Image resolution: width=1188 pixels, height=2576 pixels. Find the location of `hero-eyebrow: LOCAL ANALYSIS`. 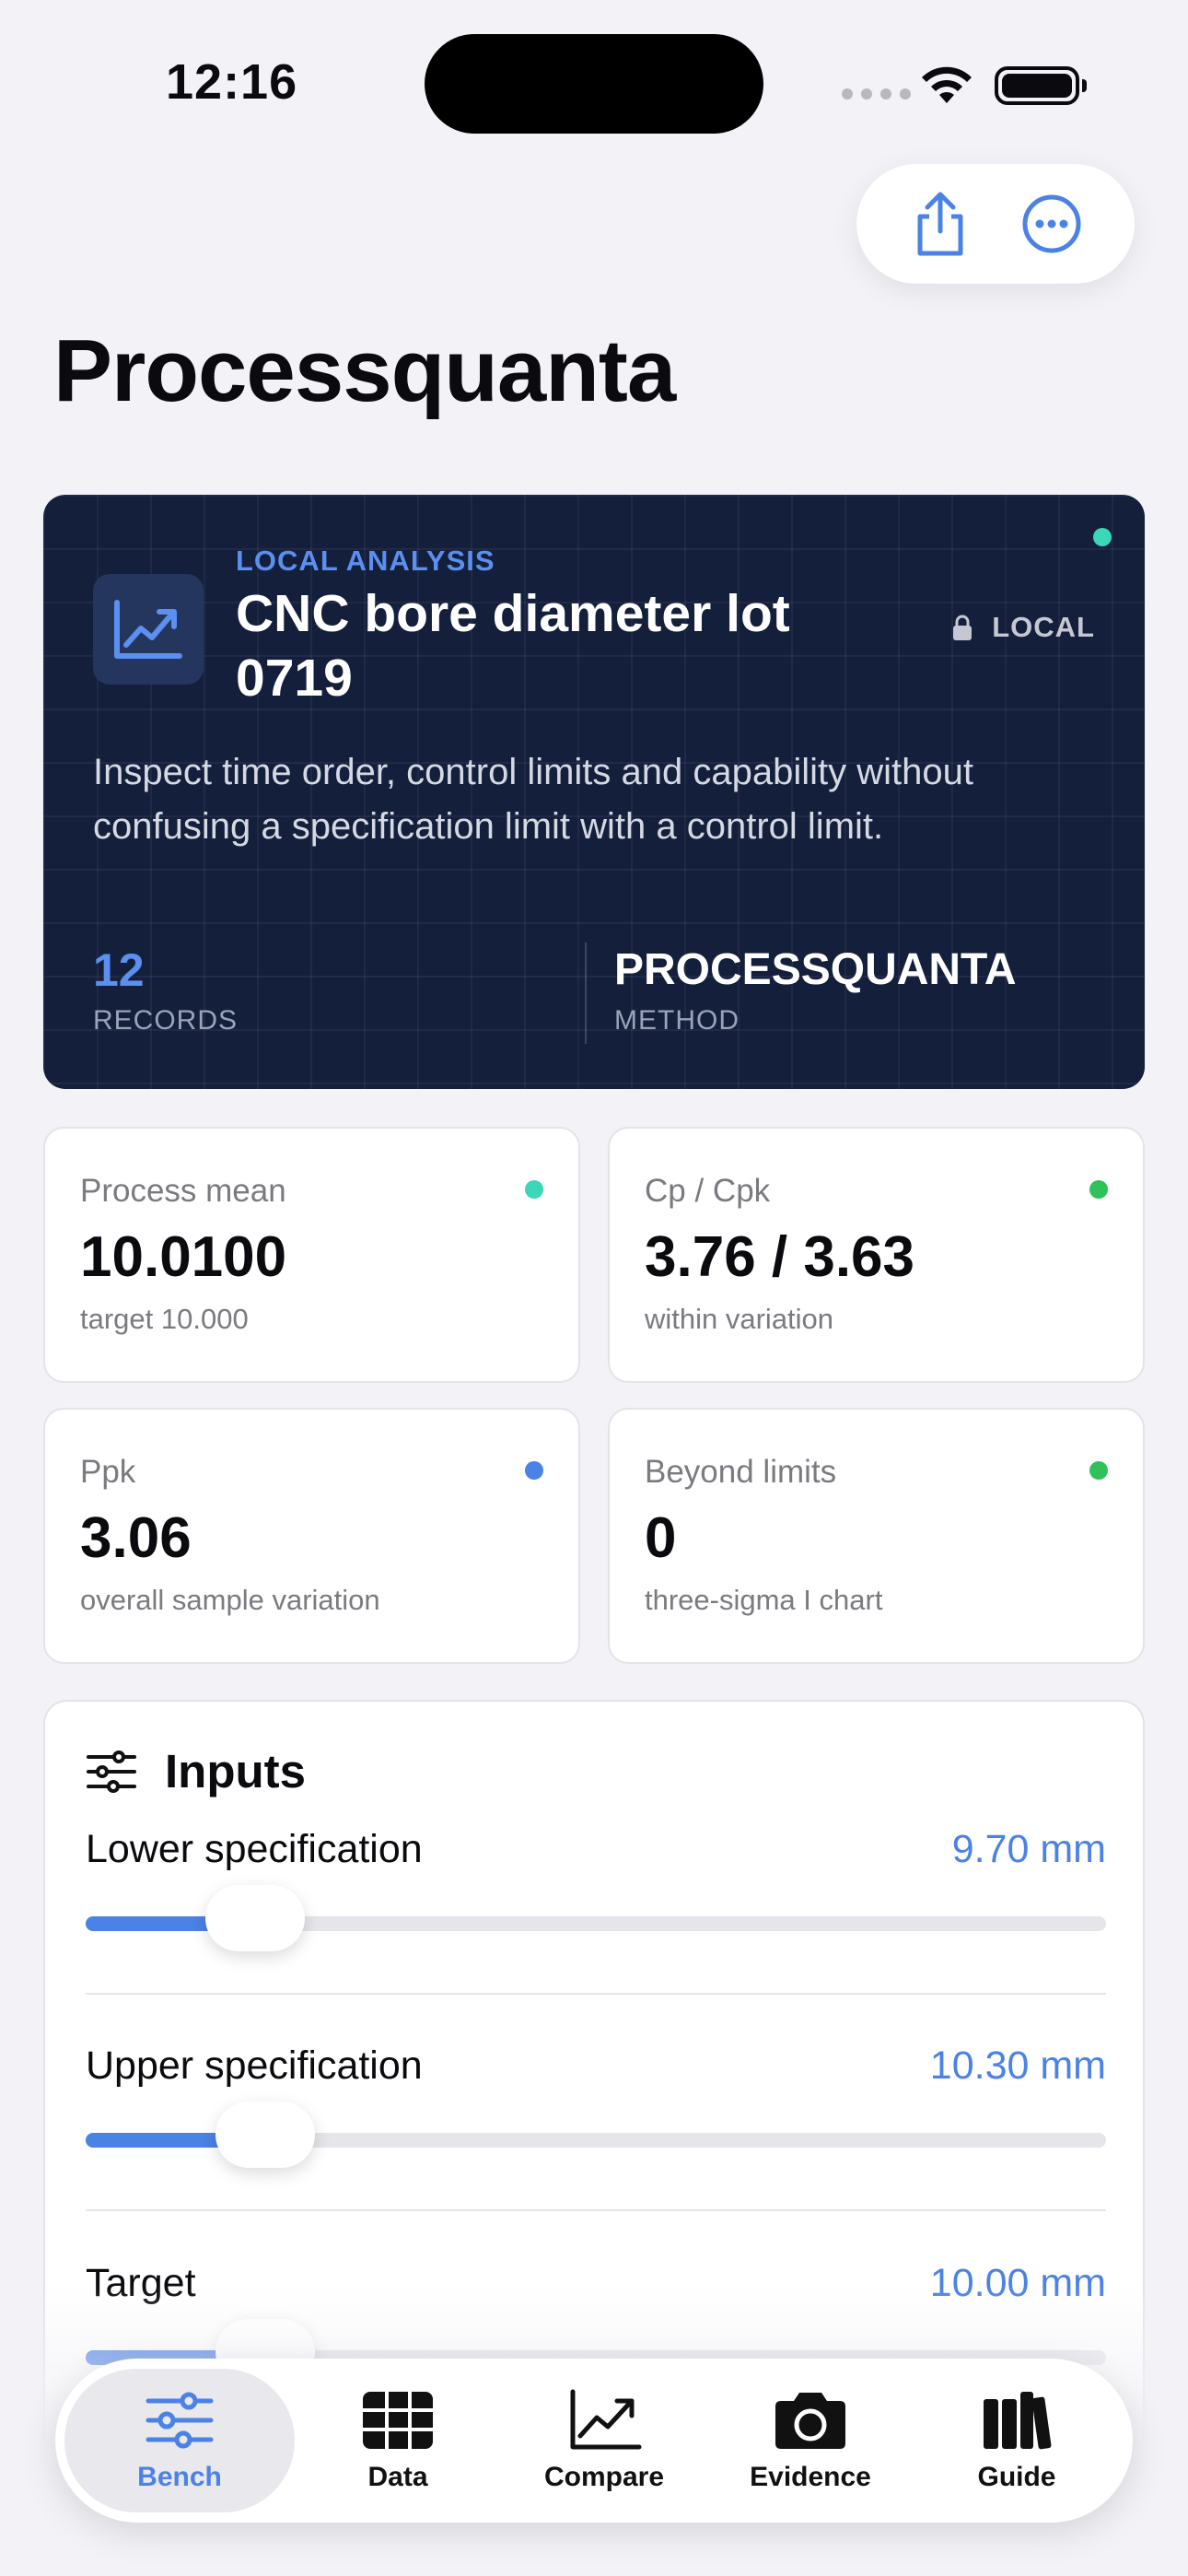

hero-eyebrow: LOCAL ANALYSIS is located at coordinates (365, 560).